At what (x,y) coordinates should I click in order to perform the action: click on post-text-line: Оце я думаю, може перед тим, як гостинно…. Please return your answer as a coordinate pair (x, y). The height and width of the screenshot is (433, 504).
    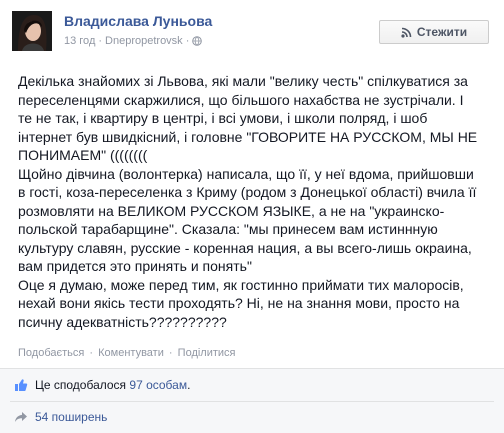
    Looking at the image, I should click on (241, 284).